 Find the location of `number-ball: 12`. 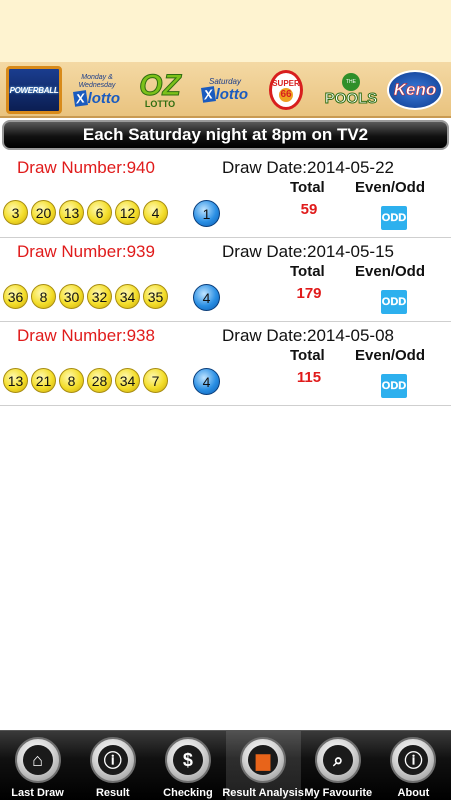

number-ball: 12 is located at coordinates (127, 212).